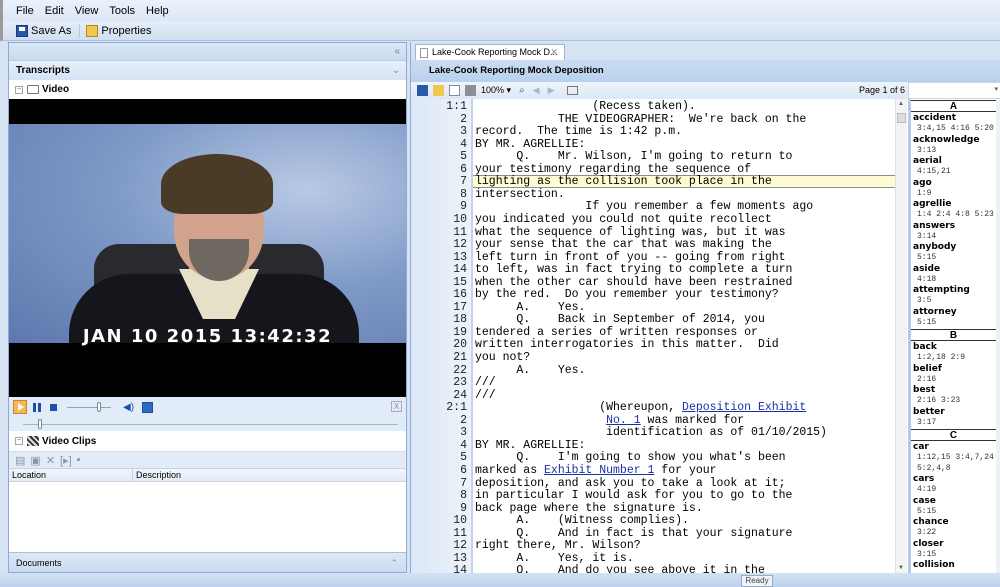 Image resolution: width=1000 pixels, height=587 pixels. Describe the element at coordinates (953, 290) in the screenshot. I see `index-word: attempting` at that location.